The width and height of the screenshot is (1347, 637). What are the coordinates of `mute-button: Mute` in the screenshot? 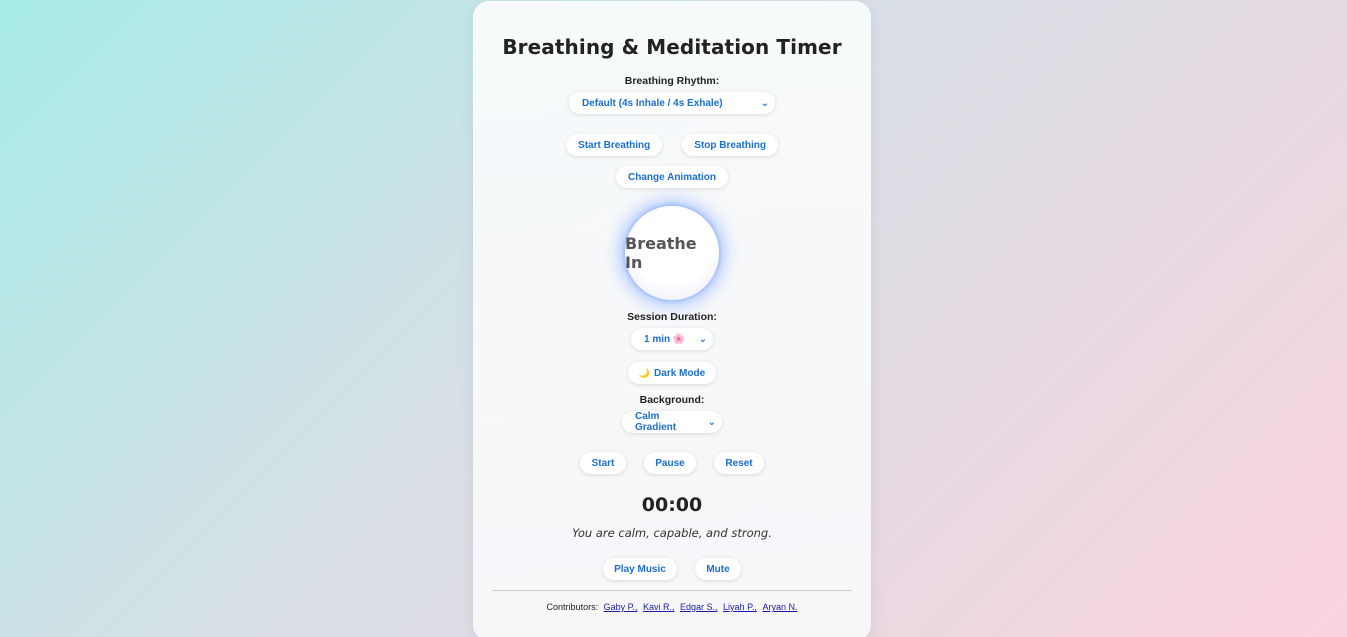 It's located at (718, 569).